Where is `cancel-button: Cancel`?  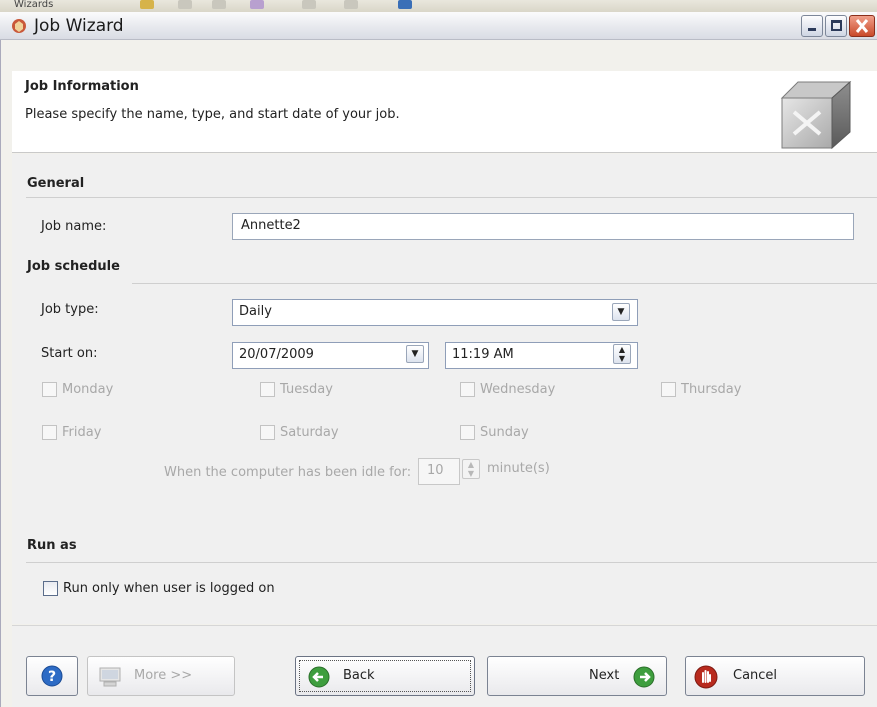 cancel-button: Cancel is located at coordinates (775, 676).